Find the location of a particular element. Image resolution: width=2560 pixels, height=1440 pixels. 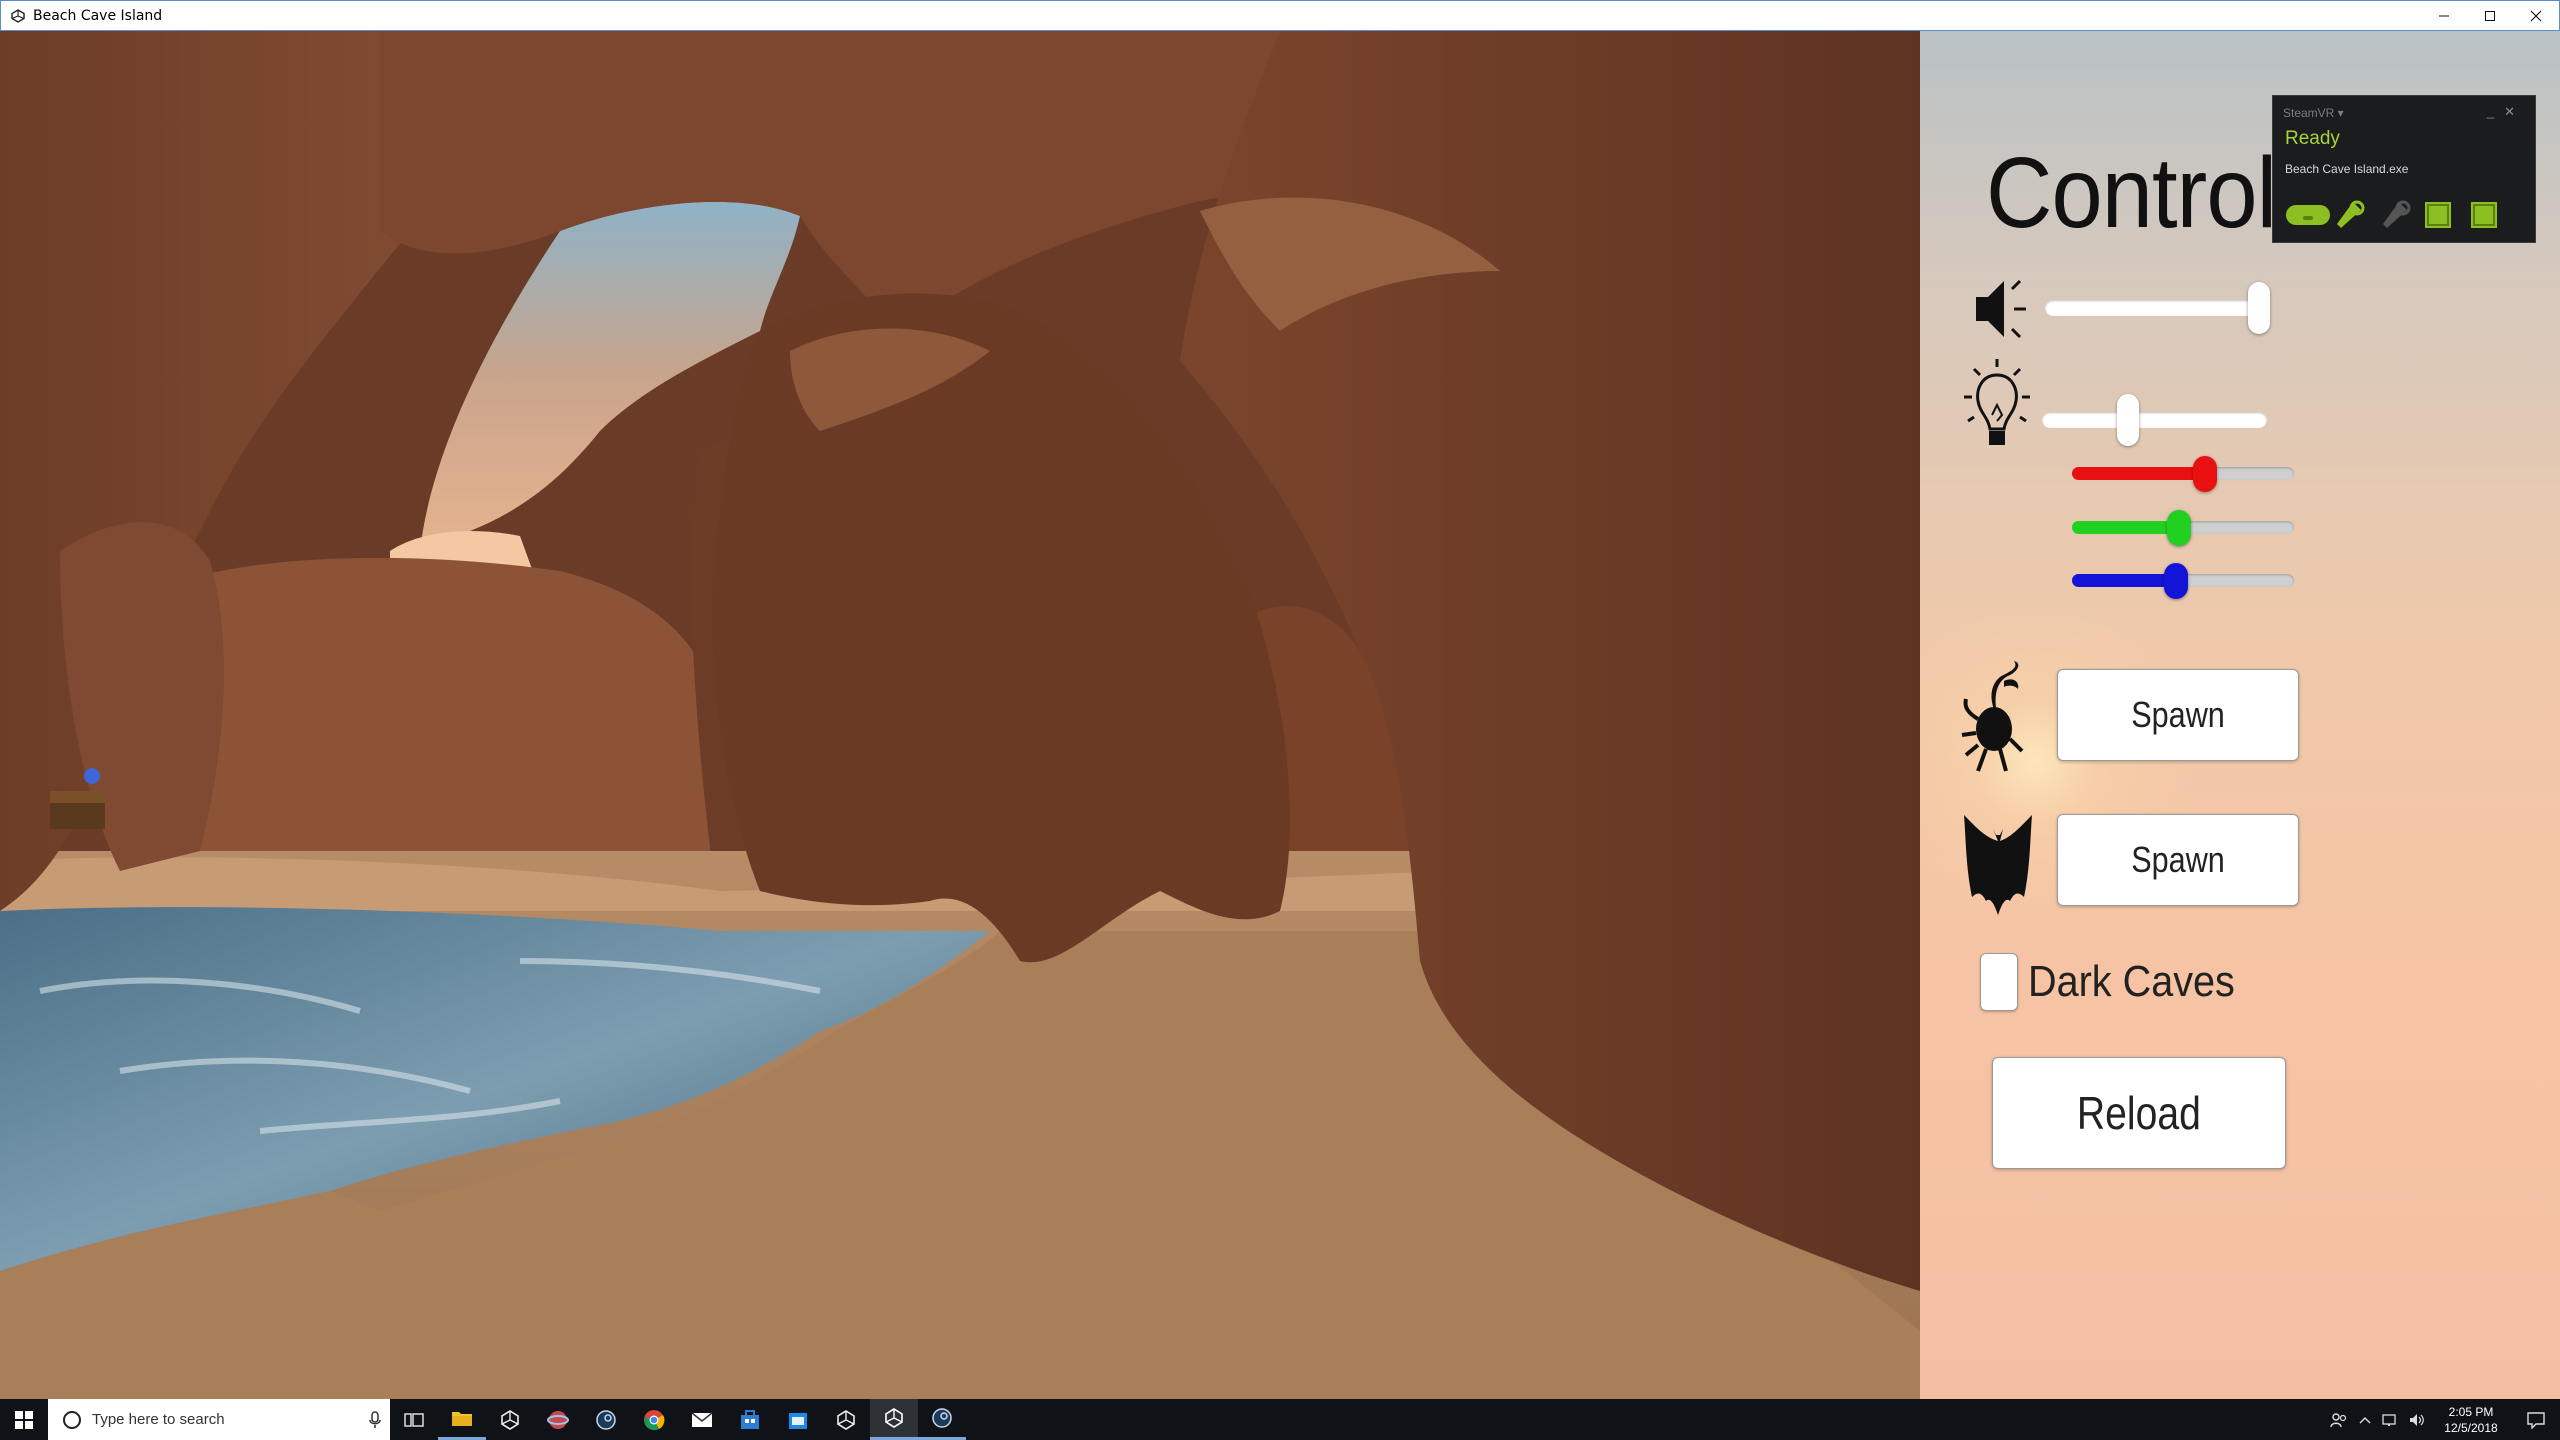

unity-active-icon is located at coordinates (894, 1419).